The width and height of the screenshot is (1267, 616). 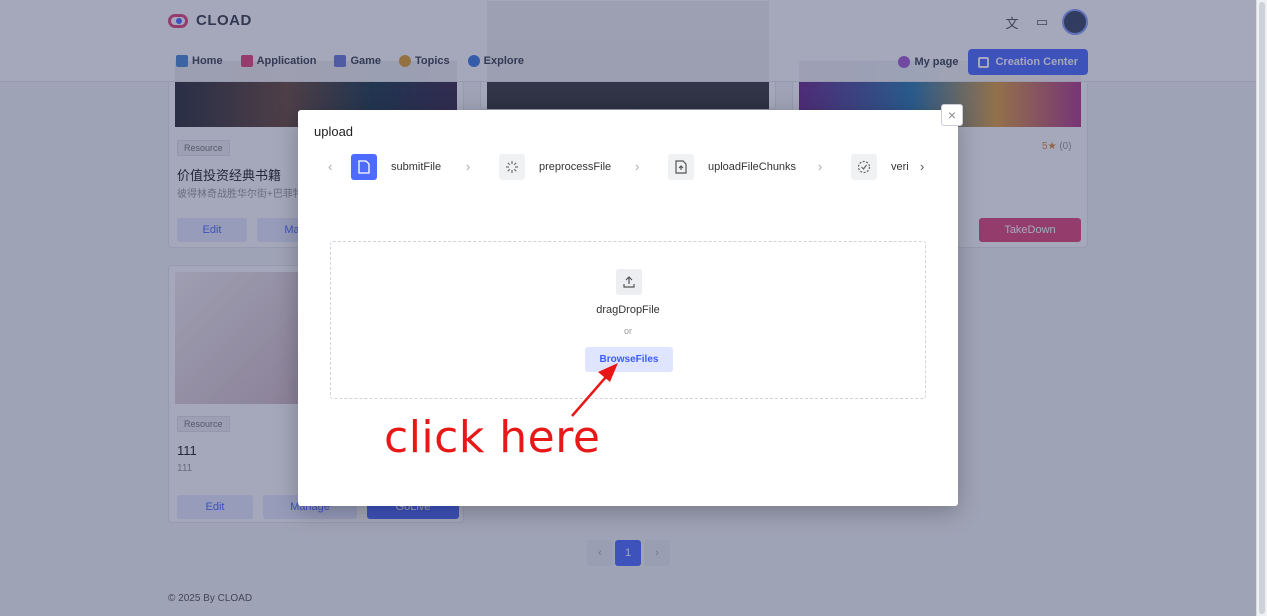 I want to click on drag-drop-text: dragDropFile, so click(x=628, y=310).